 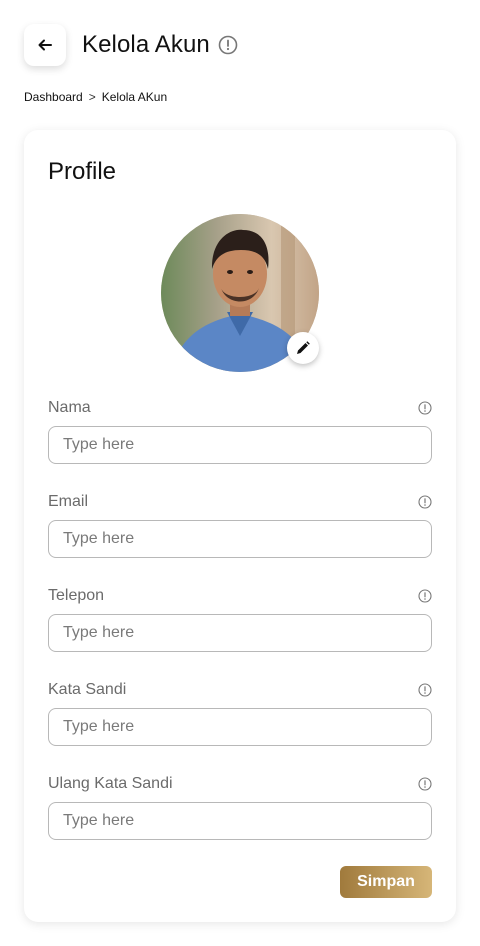 I want to click on breadcrumb: Dashboard > Kelola AKun, so click(x=95, y=97).